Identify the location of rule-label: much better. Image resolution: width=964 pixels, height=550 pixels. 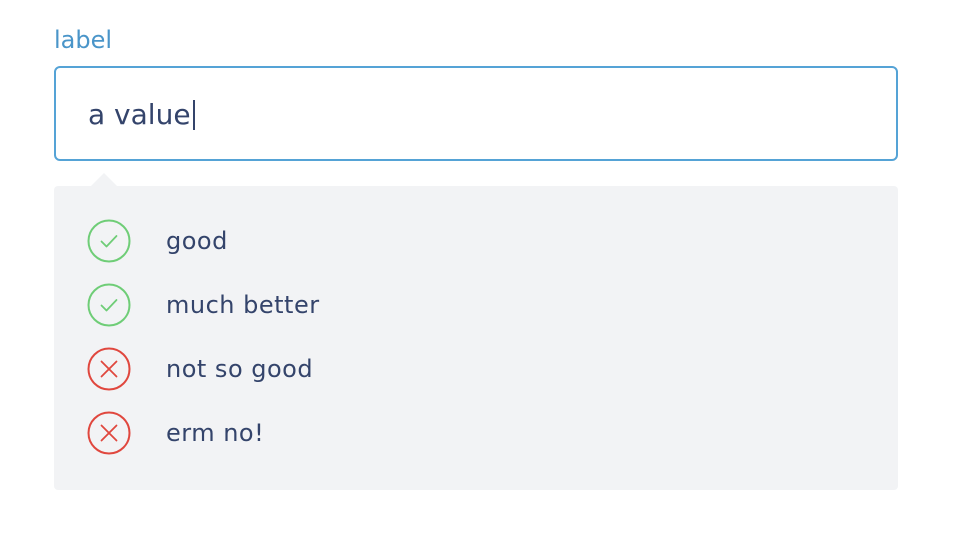
(243, 305).